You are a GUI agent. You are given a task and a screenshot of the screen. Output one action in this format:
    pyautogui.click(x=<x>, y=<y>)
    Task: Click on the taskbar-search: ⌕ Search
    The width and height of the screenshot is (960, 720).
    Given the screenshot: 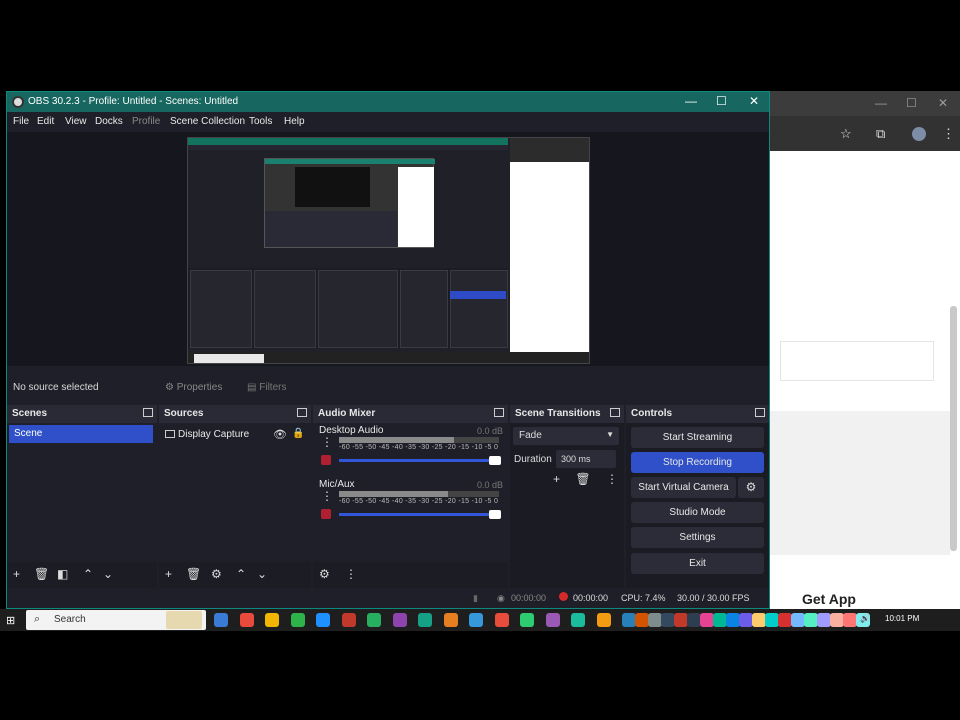 What is the action you would take?
    pyautogui.click(x=116, y=620)
    